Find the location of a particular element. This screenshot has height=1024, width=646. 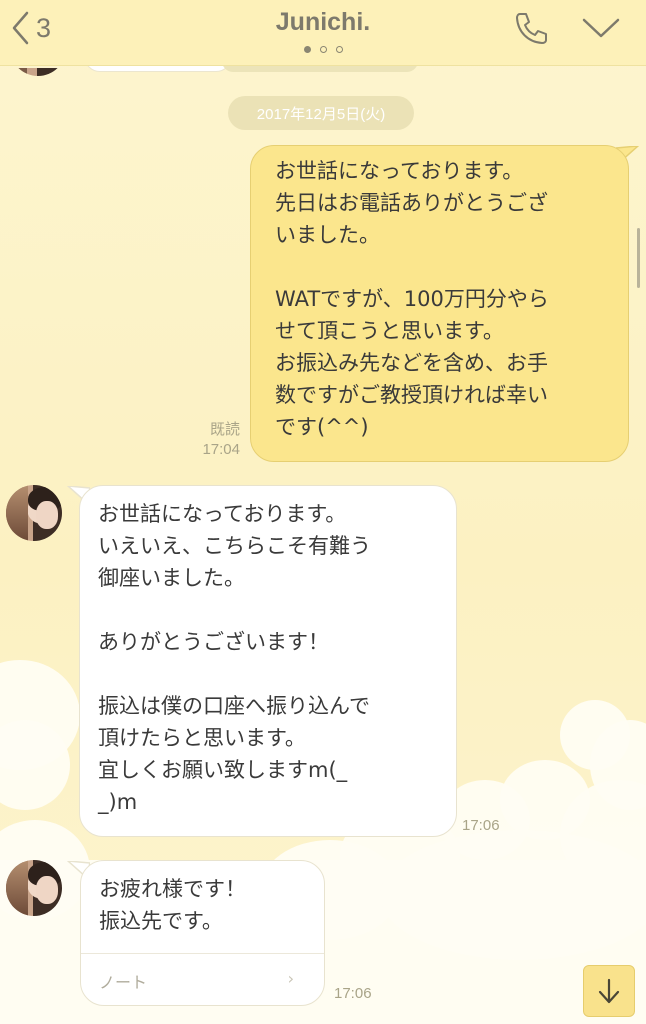

scroll-to-bottom-button is located at coordinates (609, 991).